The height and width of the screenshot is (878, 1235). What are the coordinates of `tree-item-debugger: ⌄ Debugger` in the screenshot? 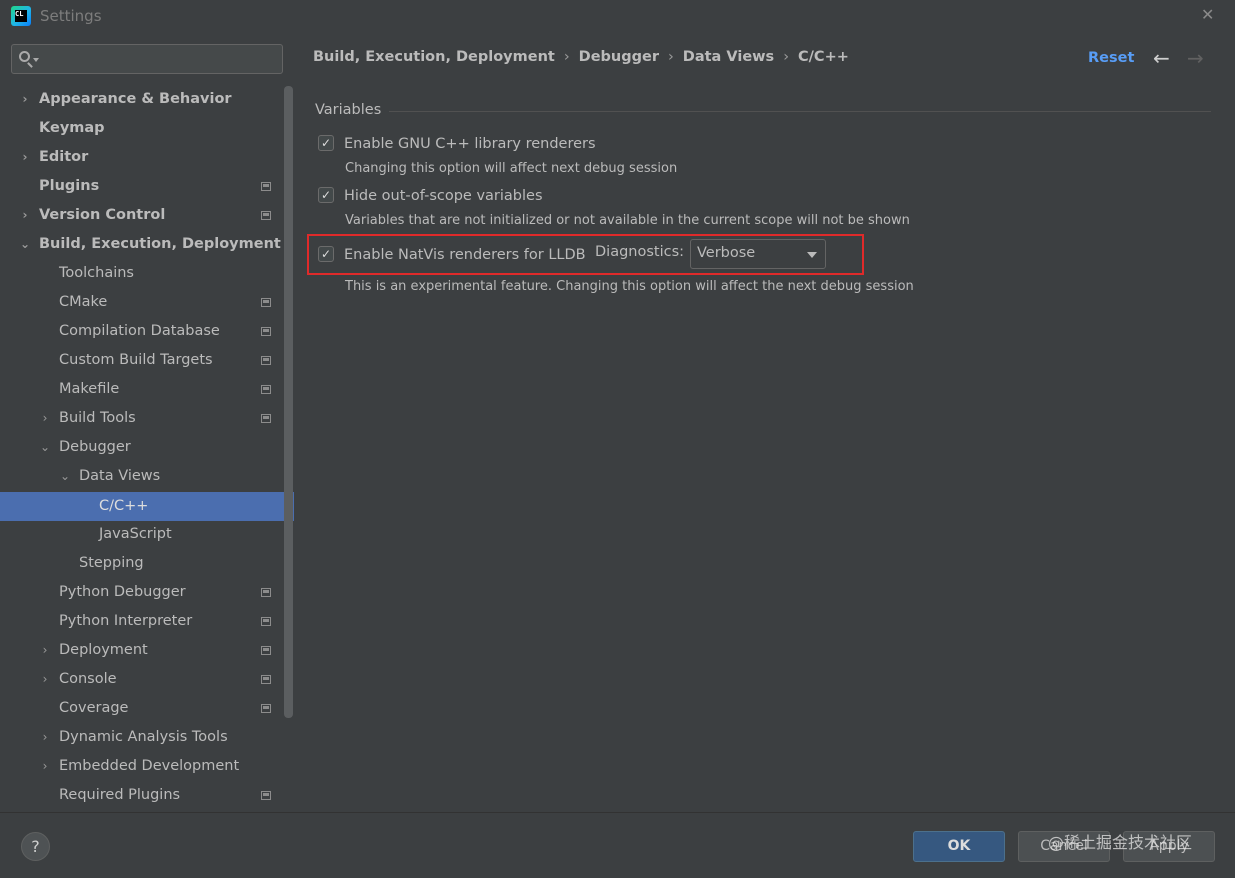 It's located at (147, 447).